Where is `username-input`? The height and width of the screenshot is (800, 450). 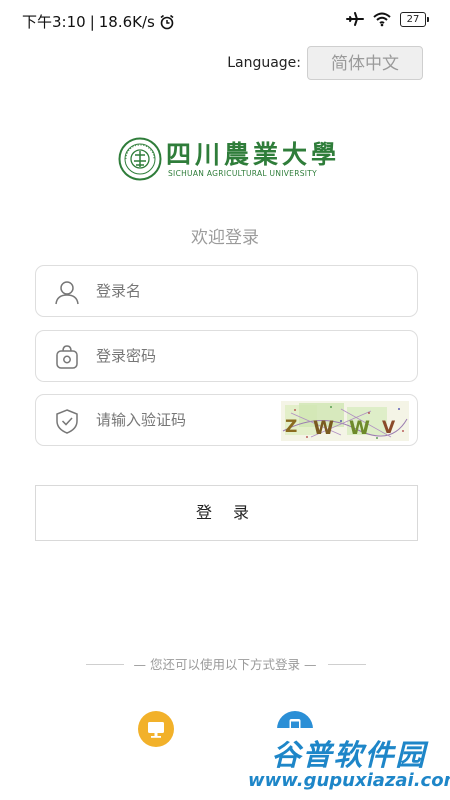
username-input is located at coordinates (196, 291).